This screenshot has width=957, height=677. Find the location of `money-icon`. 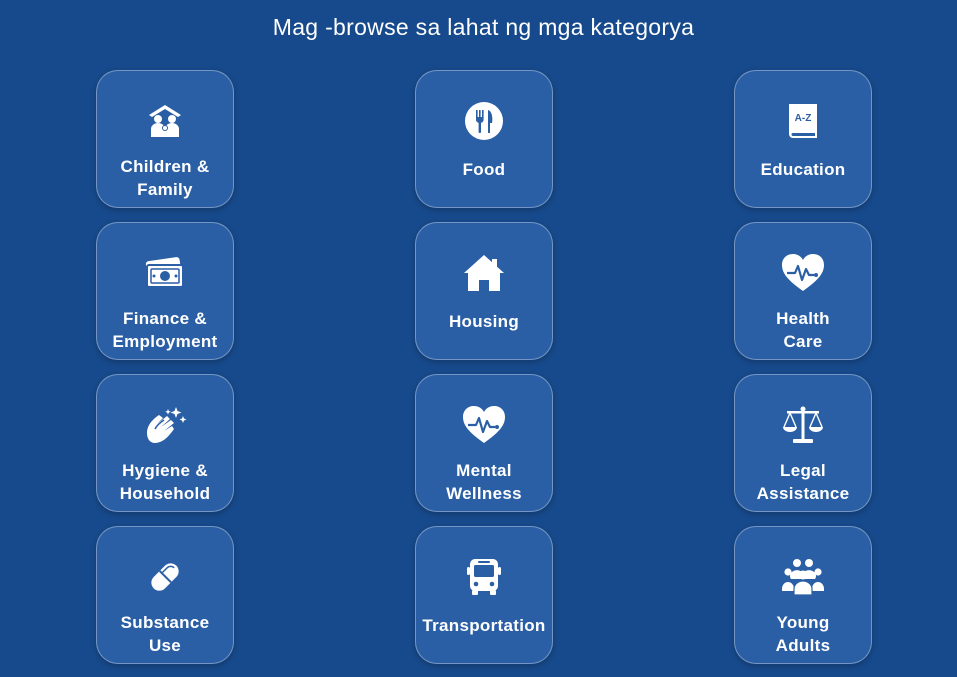

money-icon is located at coordinates (165, 273).